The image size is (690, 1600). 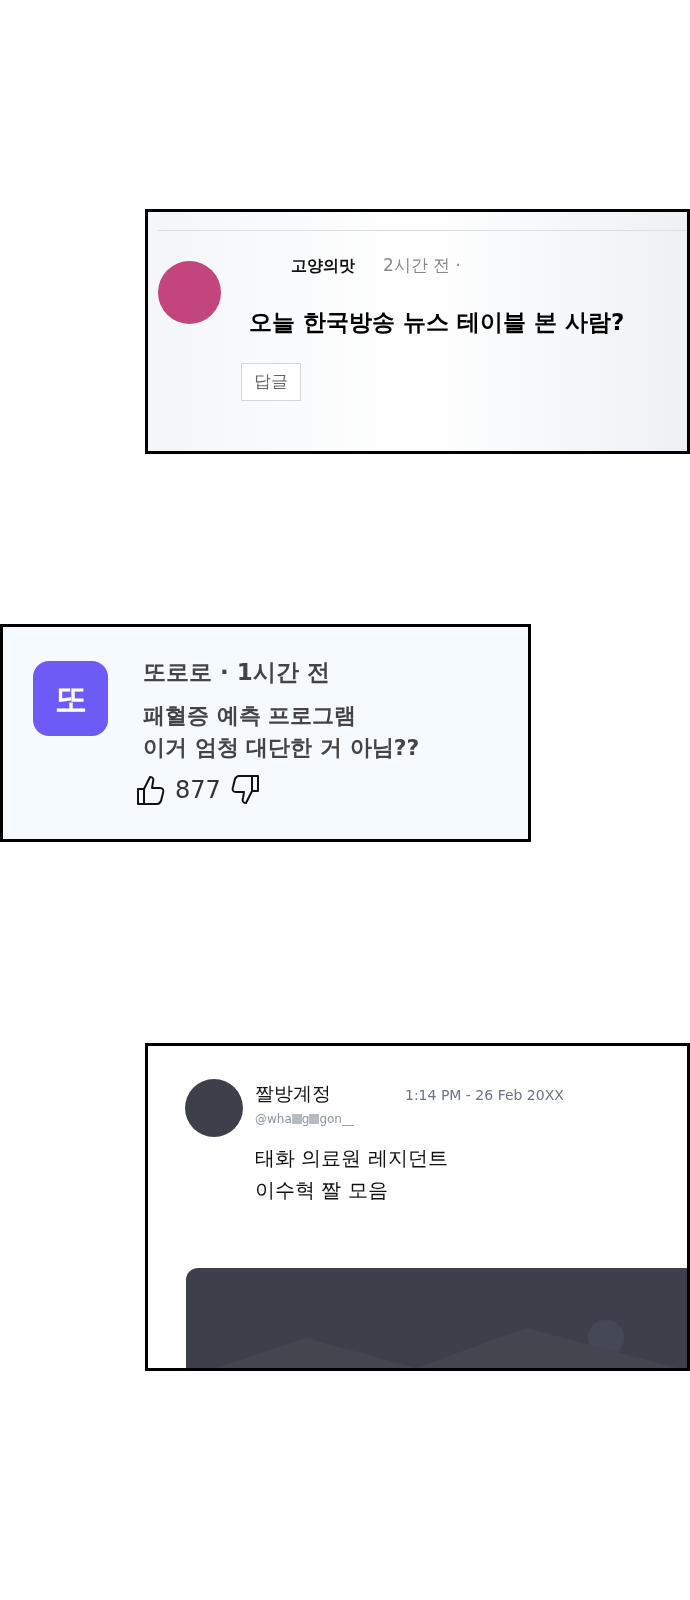 What do you see at coordinates (214, 1108) in the screenshot?
I see `avatar` at bounding box center [214, 1108].